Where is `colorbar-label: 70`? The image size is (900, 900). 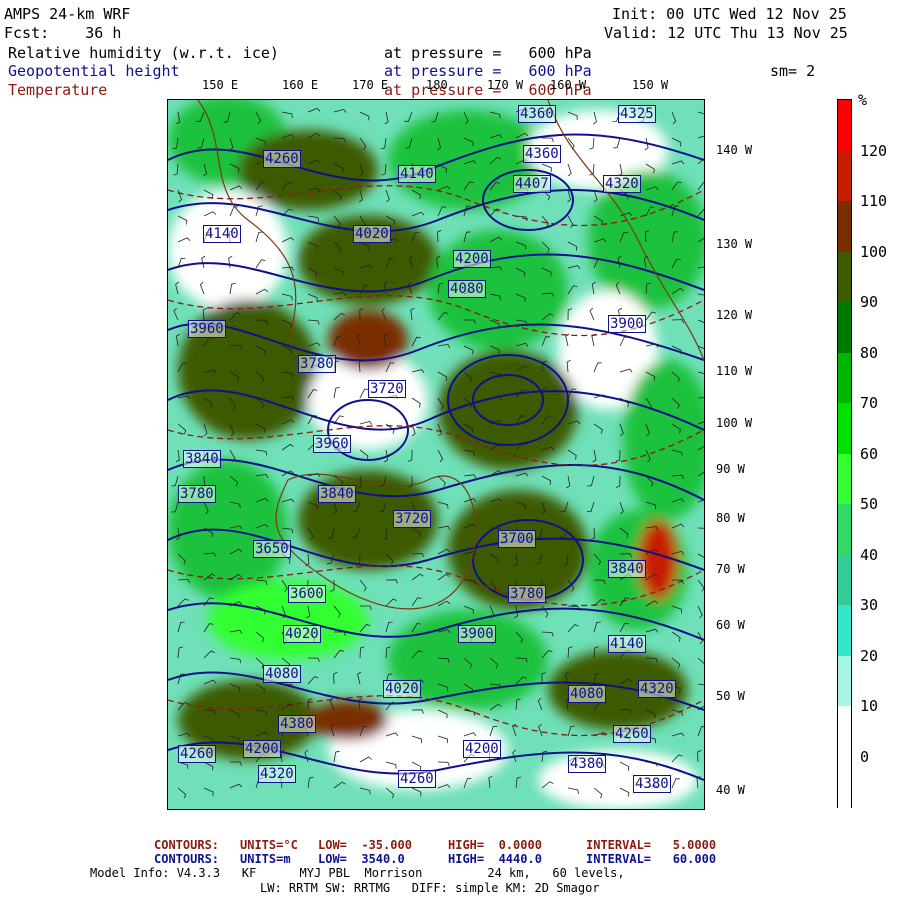
colorbar-label: 70 is located at coordinates (869, 403).